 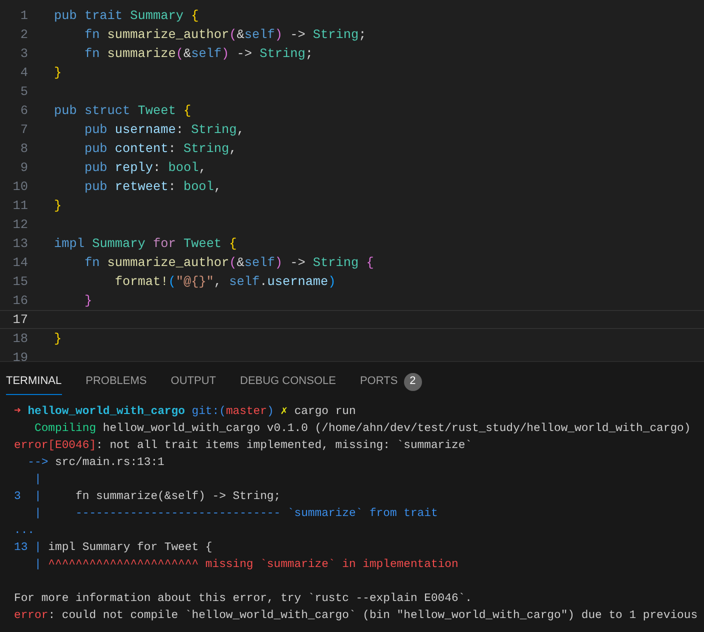 I want to click on code-text: pub struct Tweet {, so click(x=123, y=111).